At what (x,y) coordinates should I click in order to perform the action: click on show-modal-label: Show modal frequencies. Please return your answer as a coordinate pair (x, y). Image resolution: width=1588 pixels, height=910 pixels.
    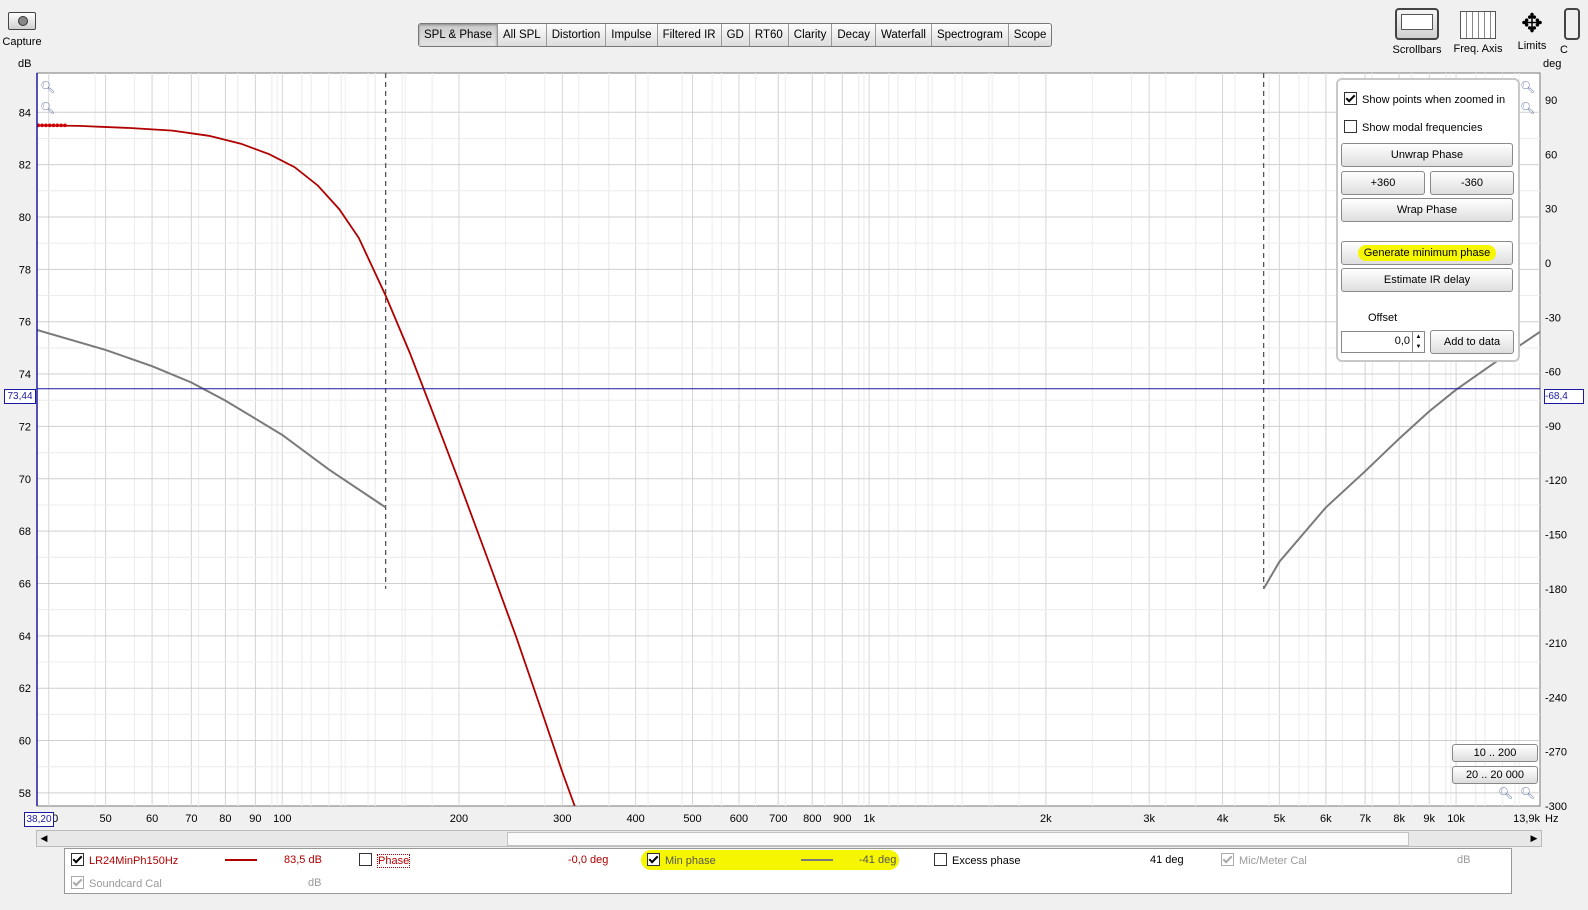
    Looking at the image, I should click on (1422, 128).